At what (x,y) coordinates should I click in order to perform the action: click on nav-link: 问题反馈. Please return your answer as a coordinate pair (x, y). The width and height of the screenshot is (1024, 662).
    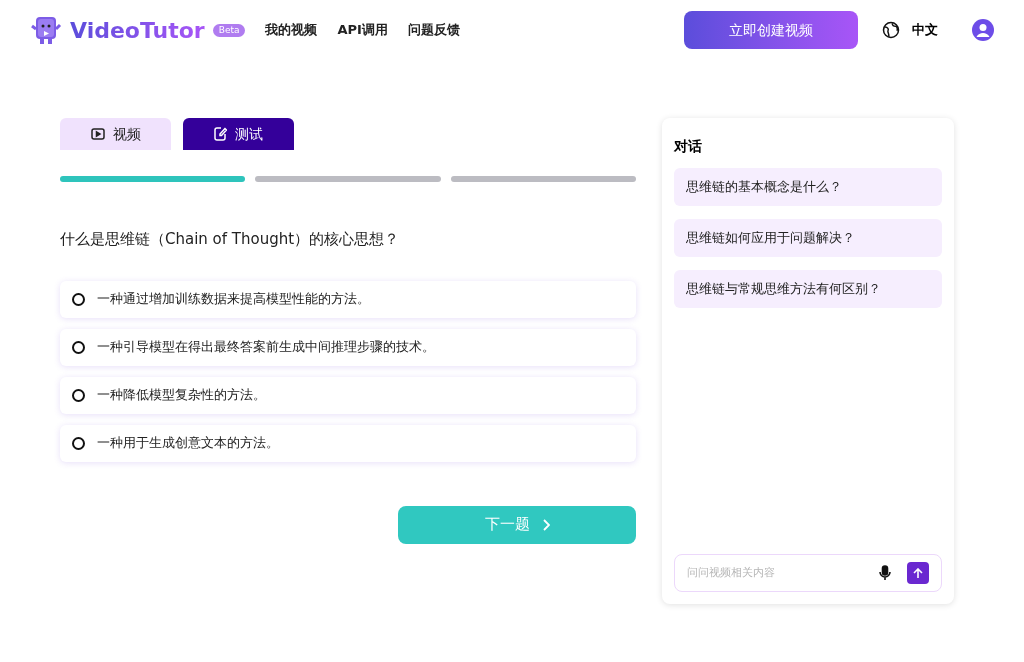
    Looking at the image, I should click on (433, 30).